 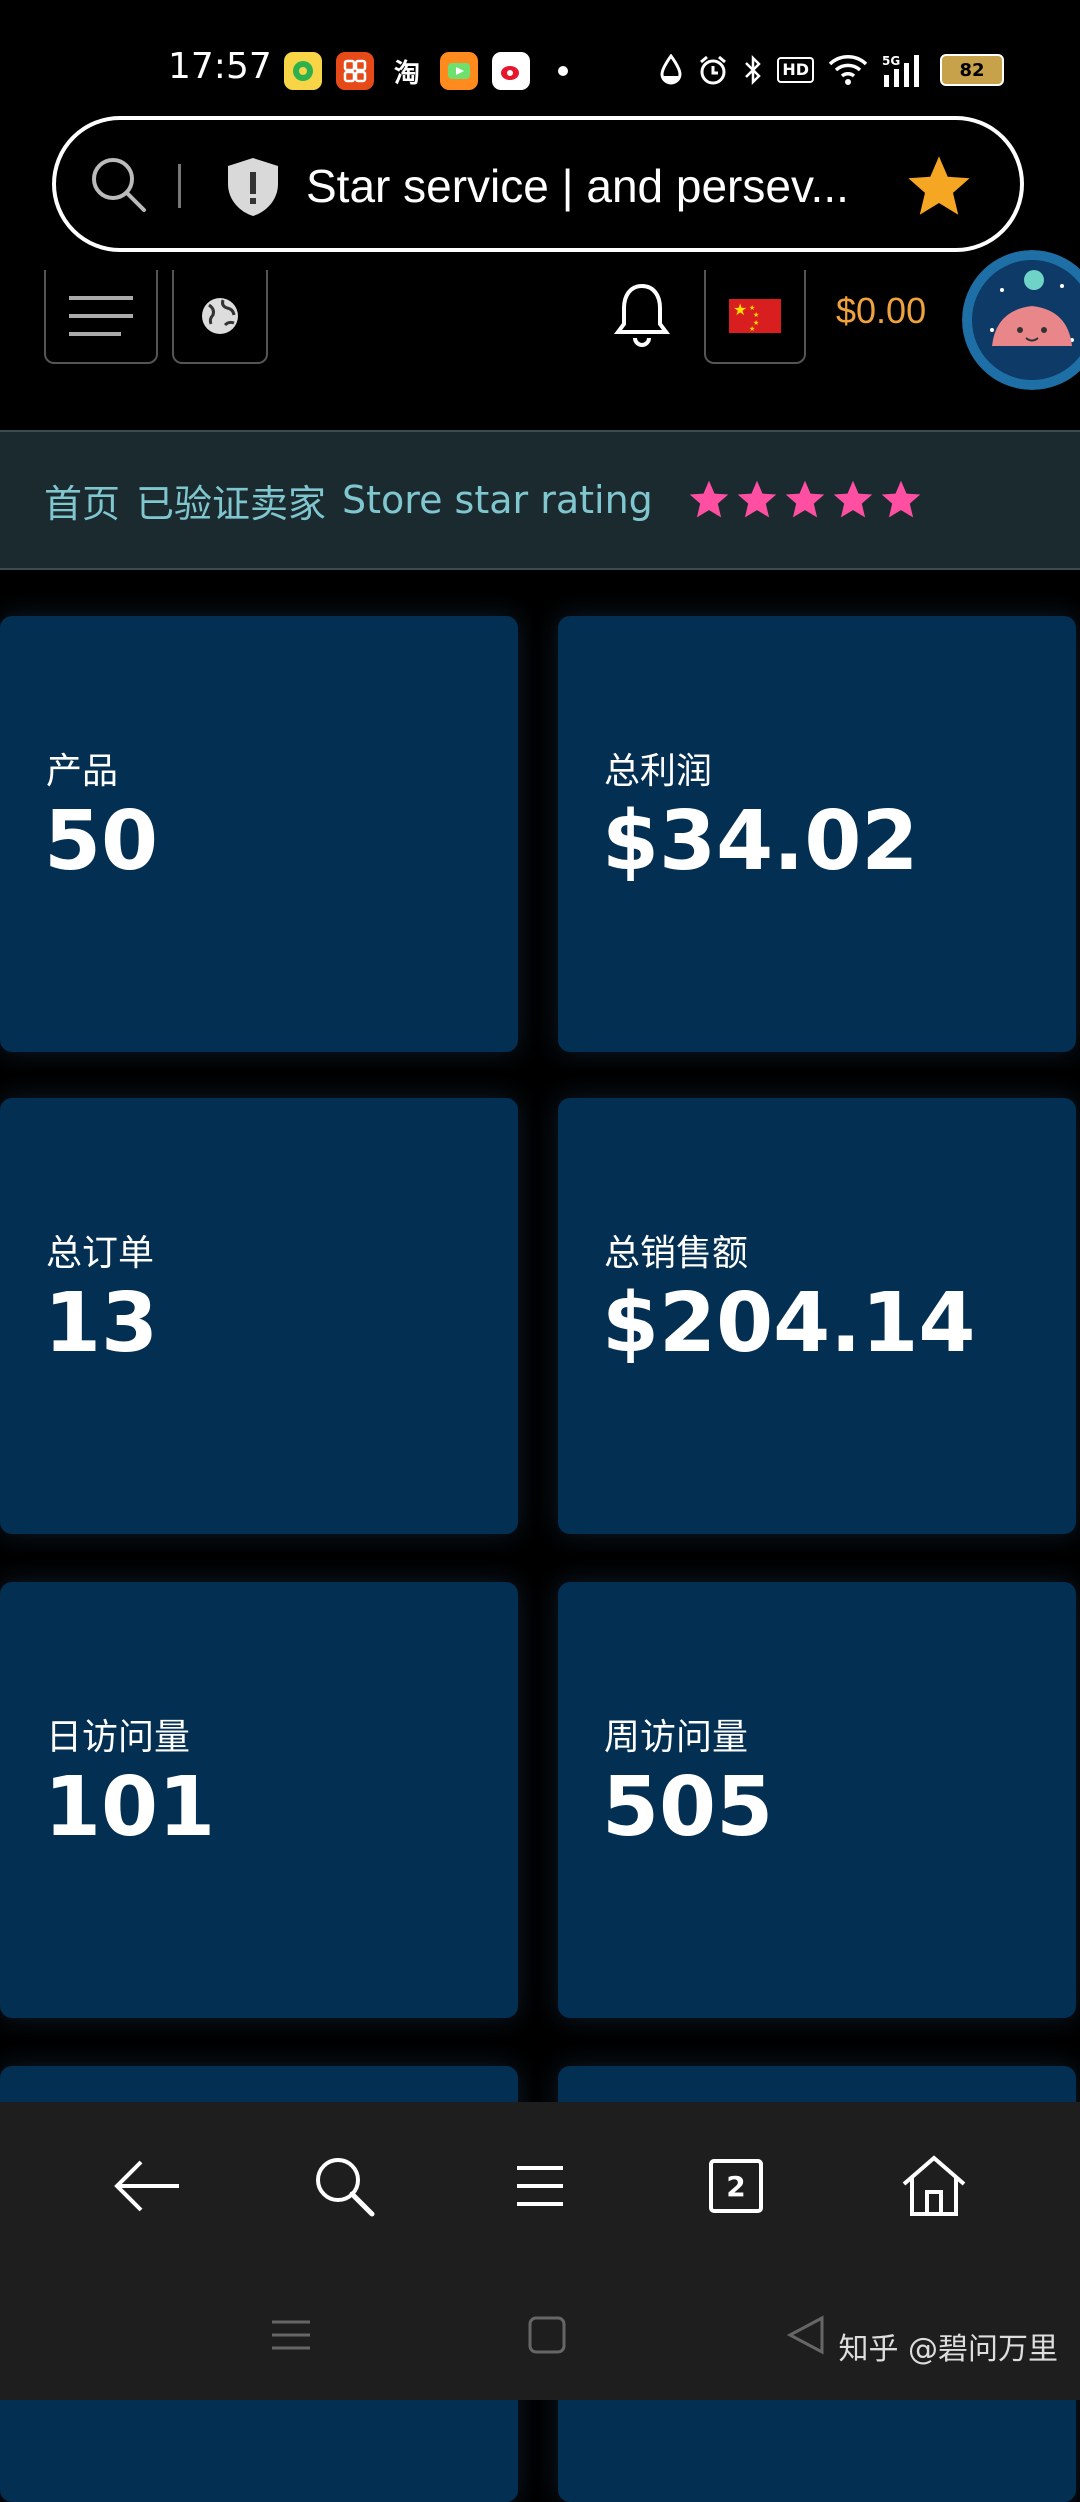 I want to click on menu-icon, so click(x=540, y=2186).